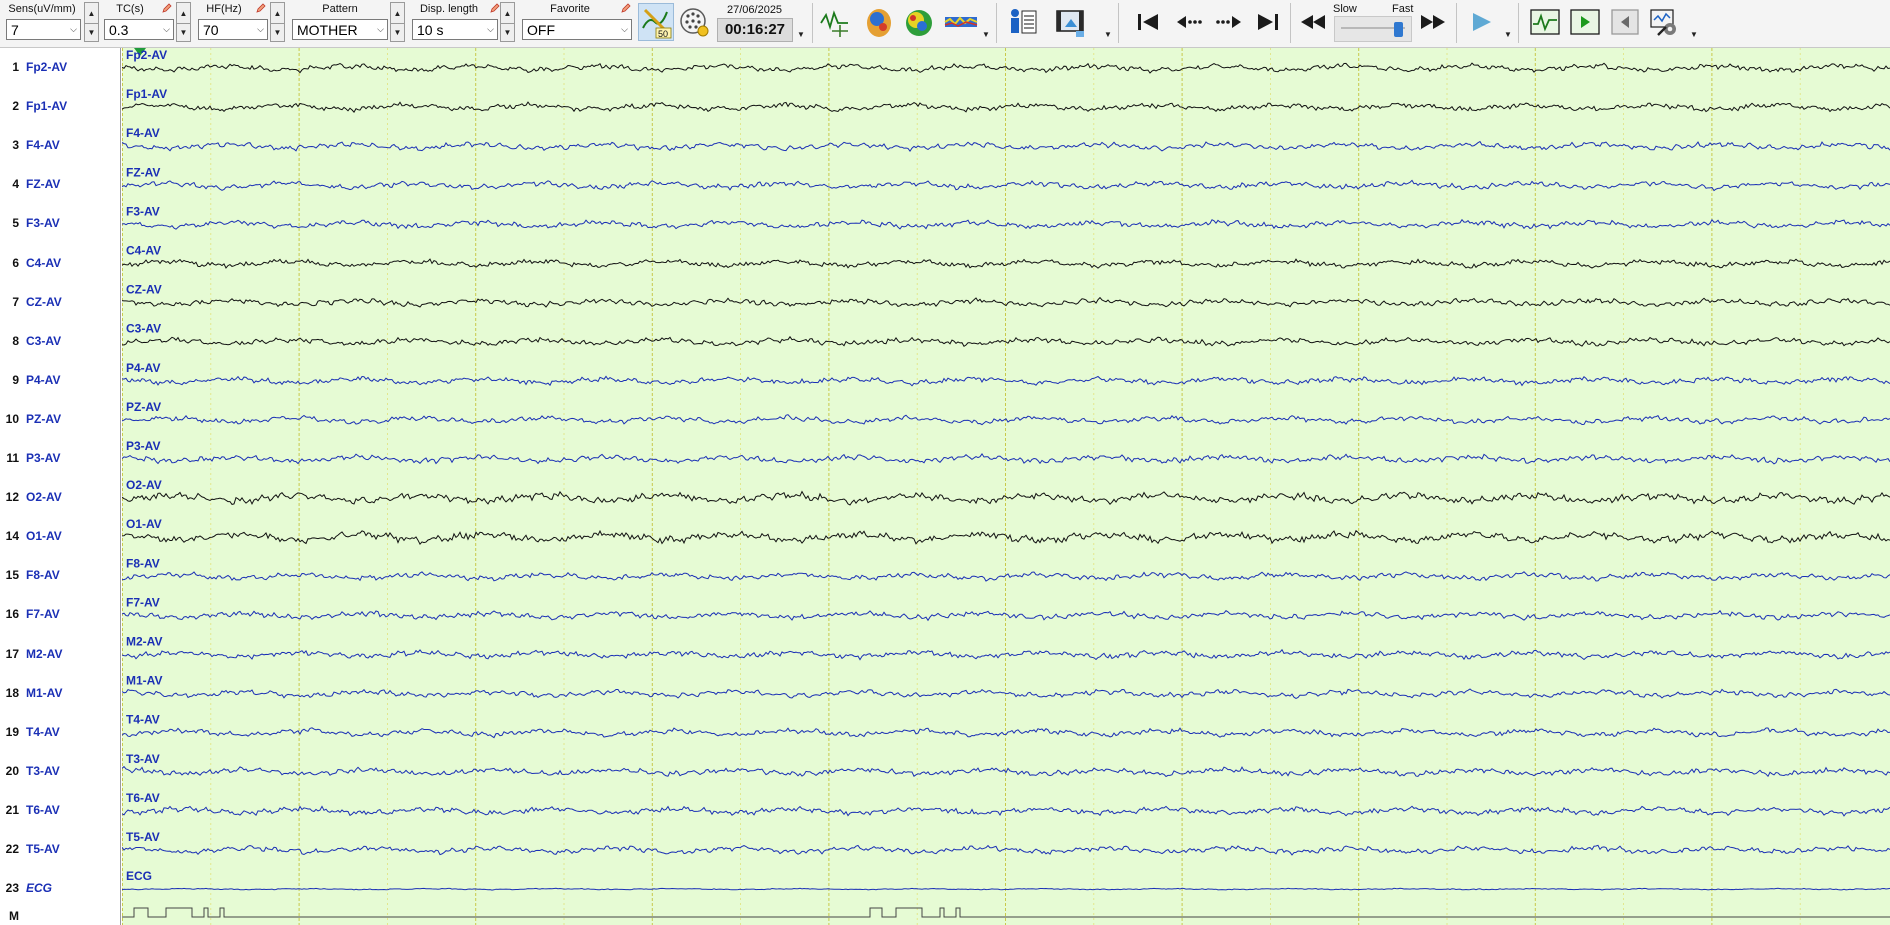 This screenshot has width=1890, height=925. Describe the element at coordinates (60, 694) in the screenshot. I see `channel-row: 18 M1-AV` at that location.